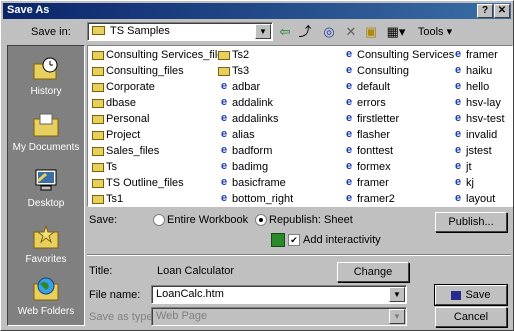 This screenshot has width=514, height=331. Describe the element at coordinates (115, 199) in the screenshot. I see `file-name: Ts1` at that location.